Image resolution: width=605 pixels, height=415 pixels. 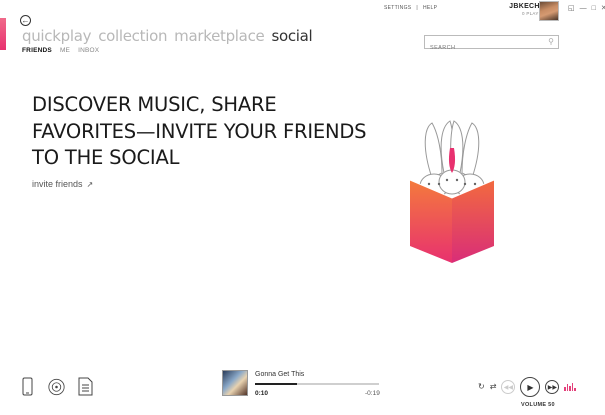 What do you see at coordinates (90, 184) in the screenshot?
I see `external-link-icon: ↗` at bounding box center [90, 184].